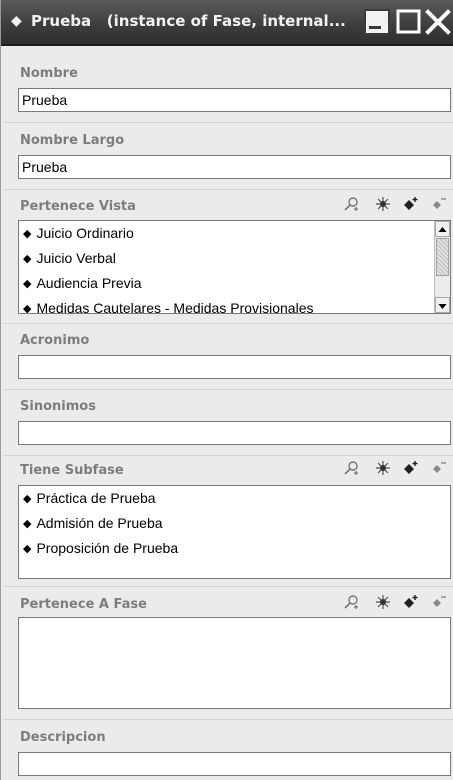  What do you see at coordinates (63, 737) in the screenshot?
I see `descripcion-label: Descripcion` at bounding box center [63, 737].